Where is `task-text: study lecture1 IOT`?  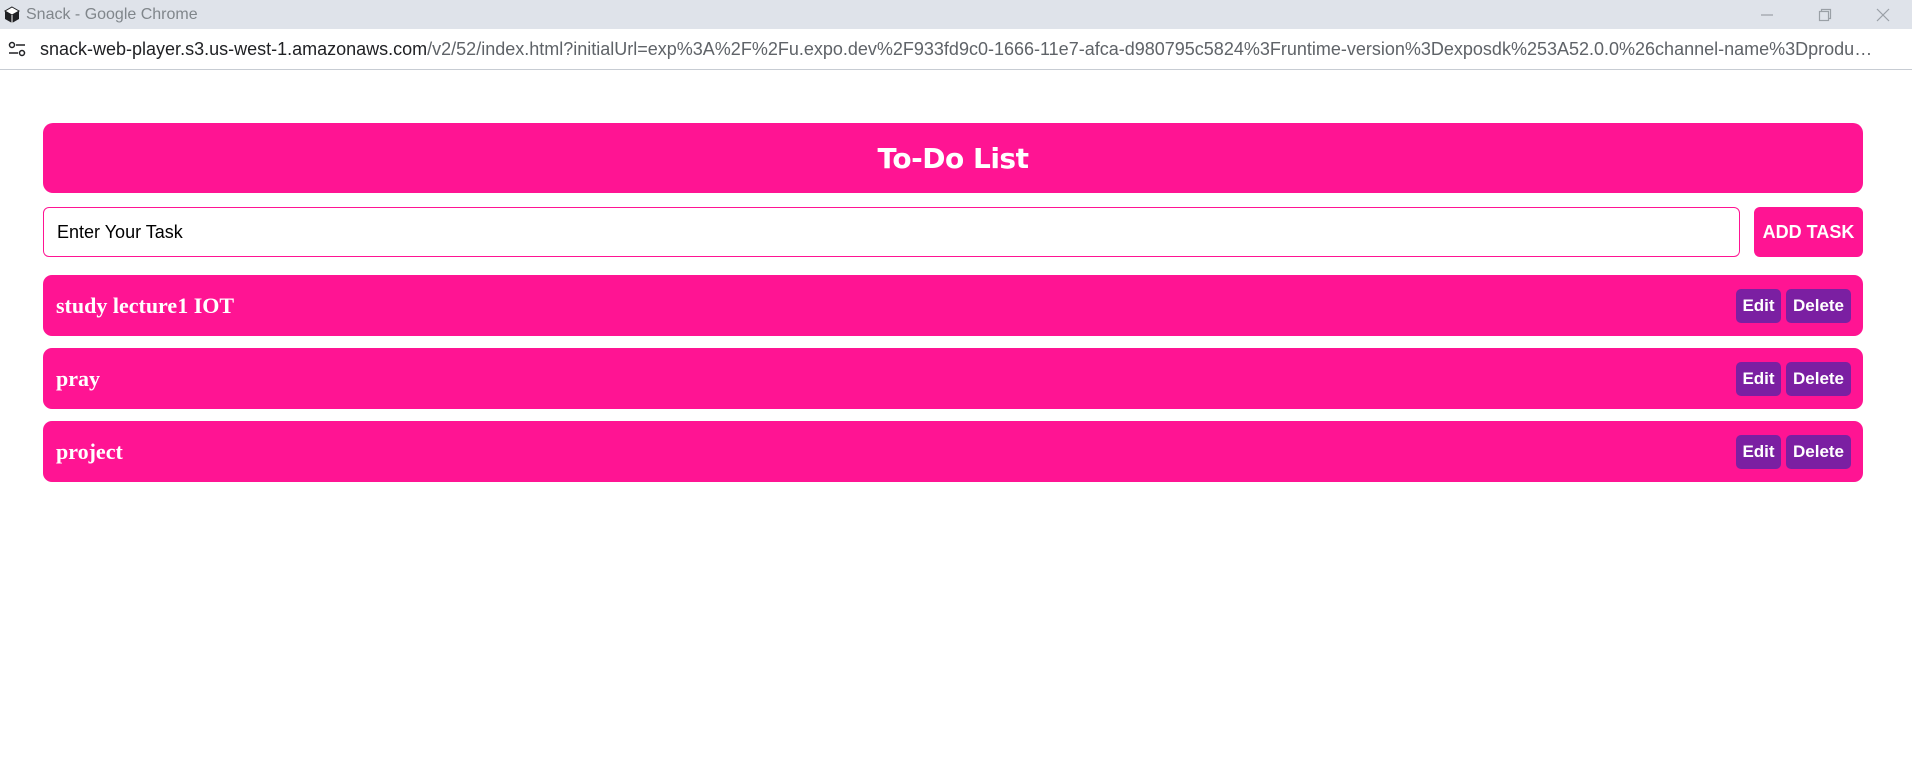 task-text: study lecture1 IOT is located at coordinates (145, 305).